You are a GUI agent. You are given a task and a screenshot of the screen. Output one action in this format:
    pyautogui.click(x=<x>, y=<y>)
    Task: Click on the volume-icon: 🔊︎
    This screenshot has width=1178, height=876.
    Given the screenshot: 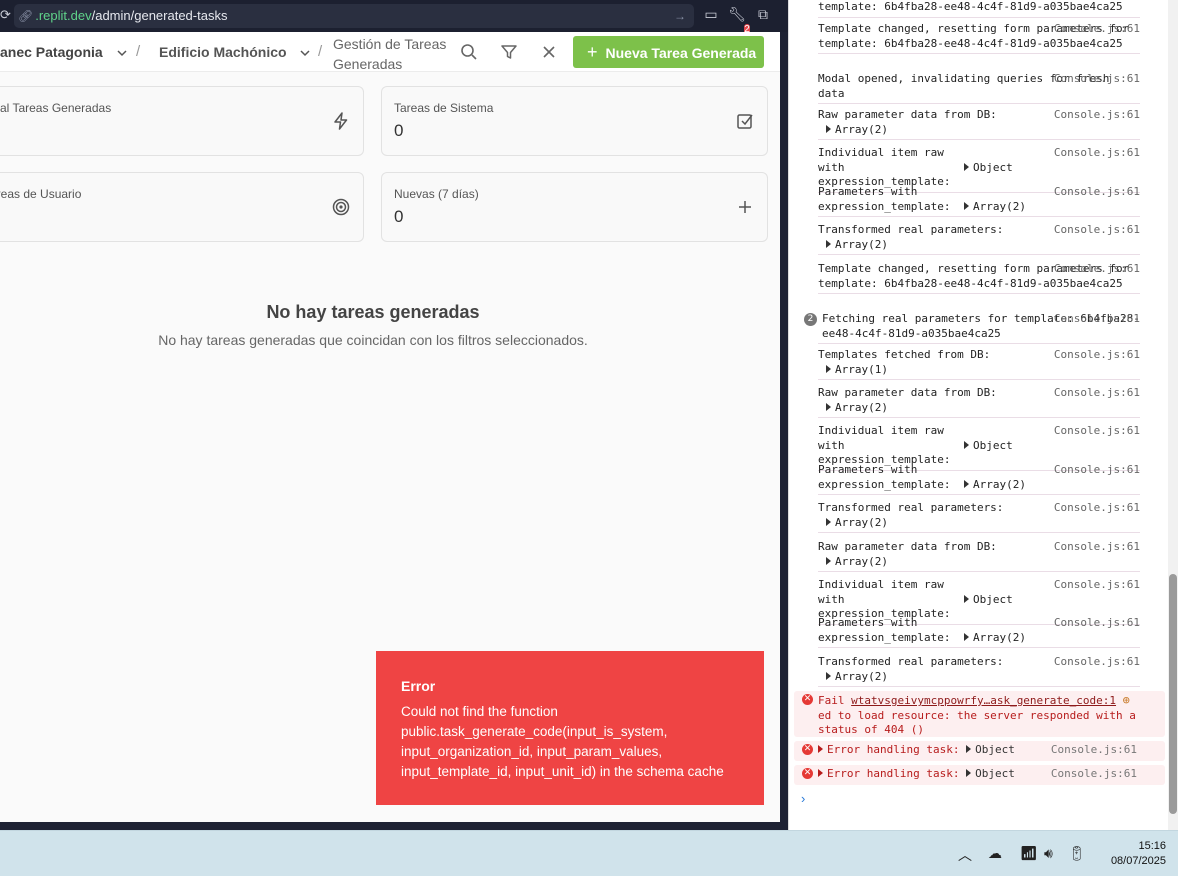 What is the action you would take?
    pyautogui.click(x=1048, y=853)
    